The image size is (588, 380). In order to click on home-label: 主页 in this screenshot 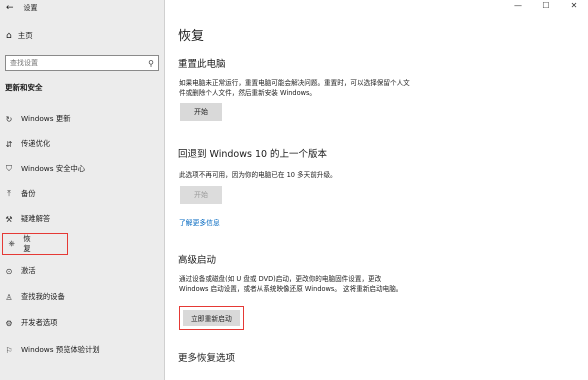, I will do `click(25, 35)`.